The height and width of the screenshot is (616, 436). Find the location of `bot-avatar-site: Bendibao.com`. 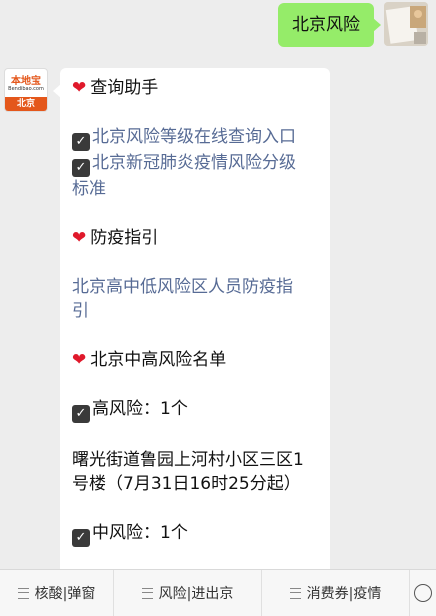

bot-avatar-site: Bendibao.com is located at coordinates (26, 89).